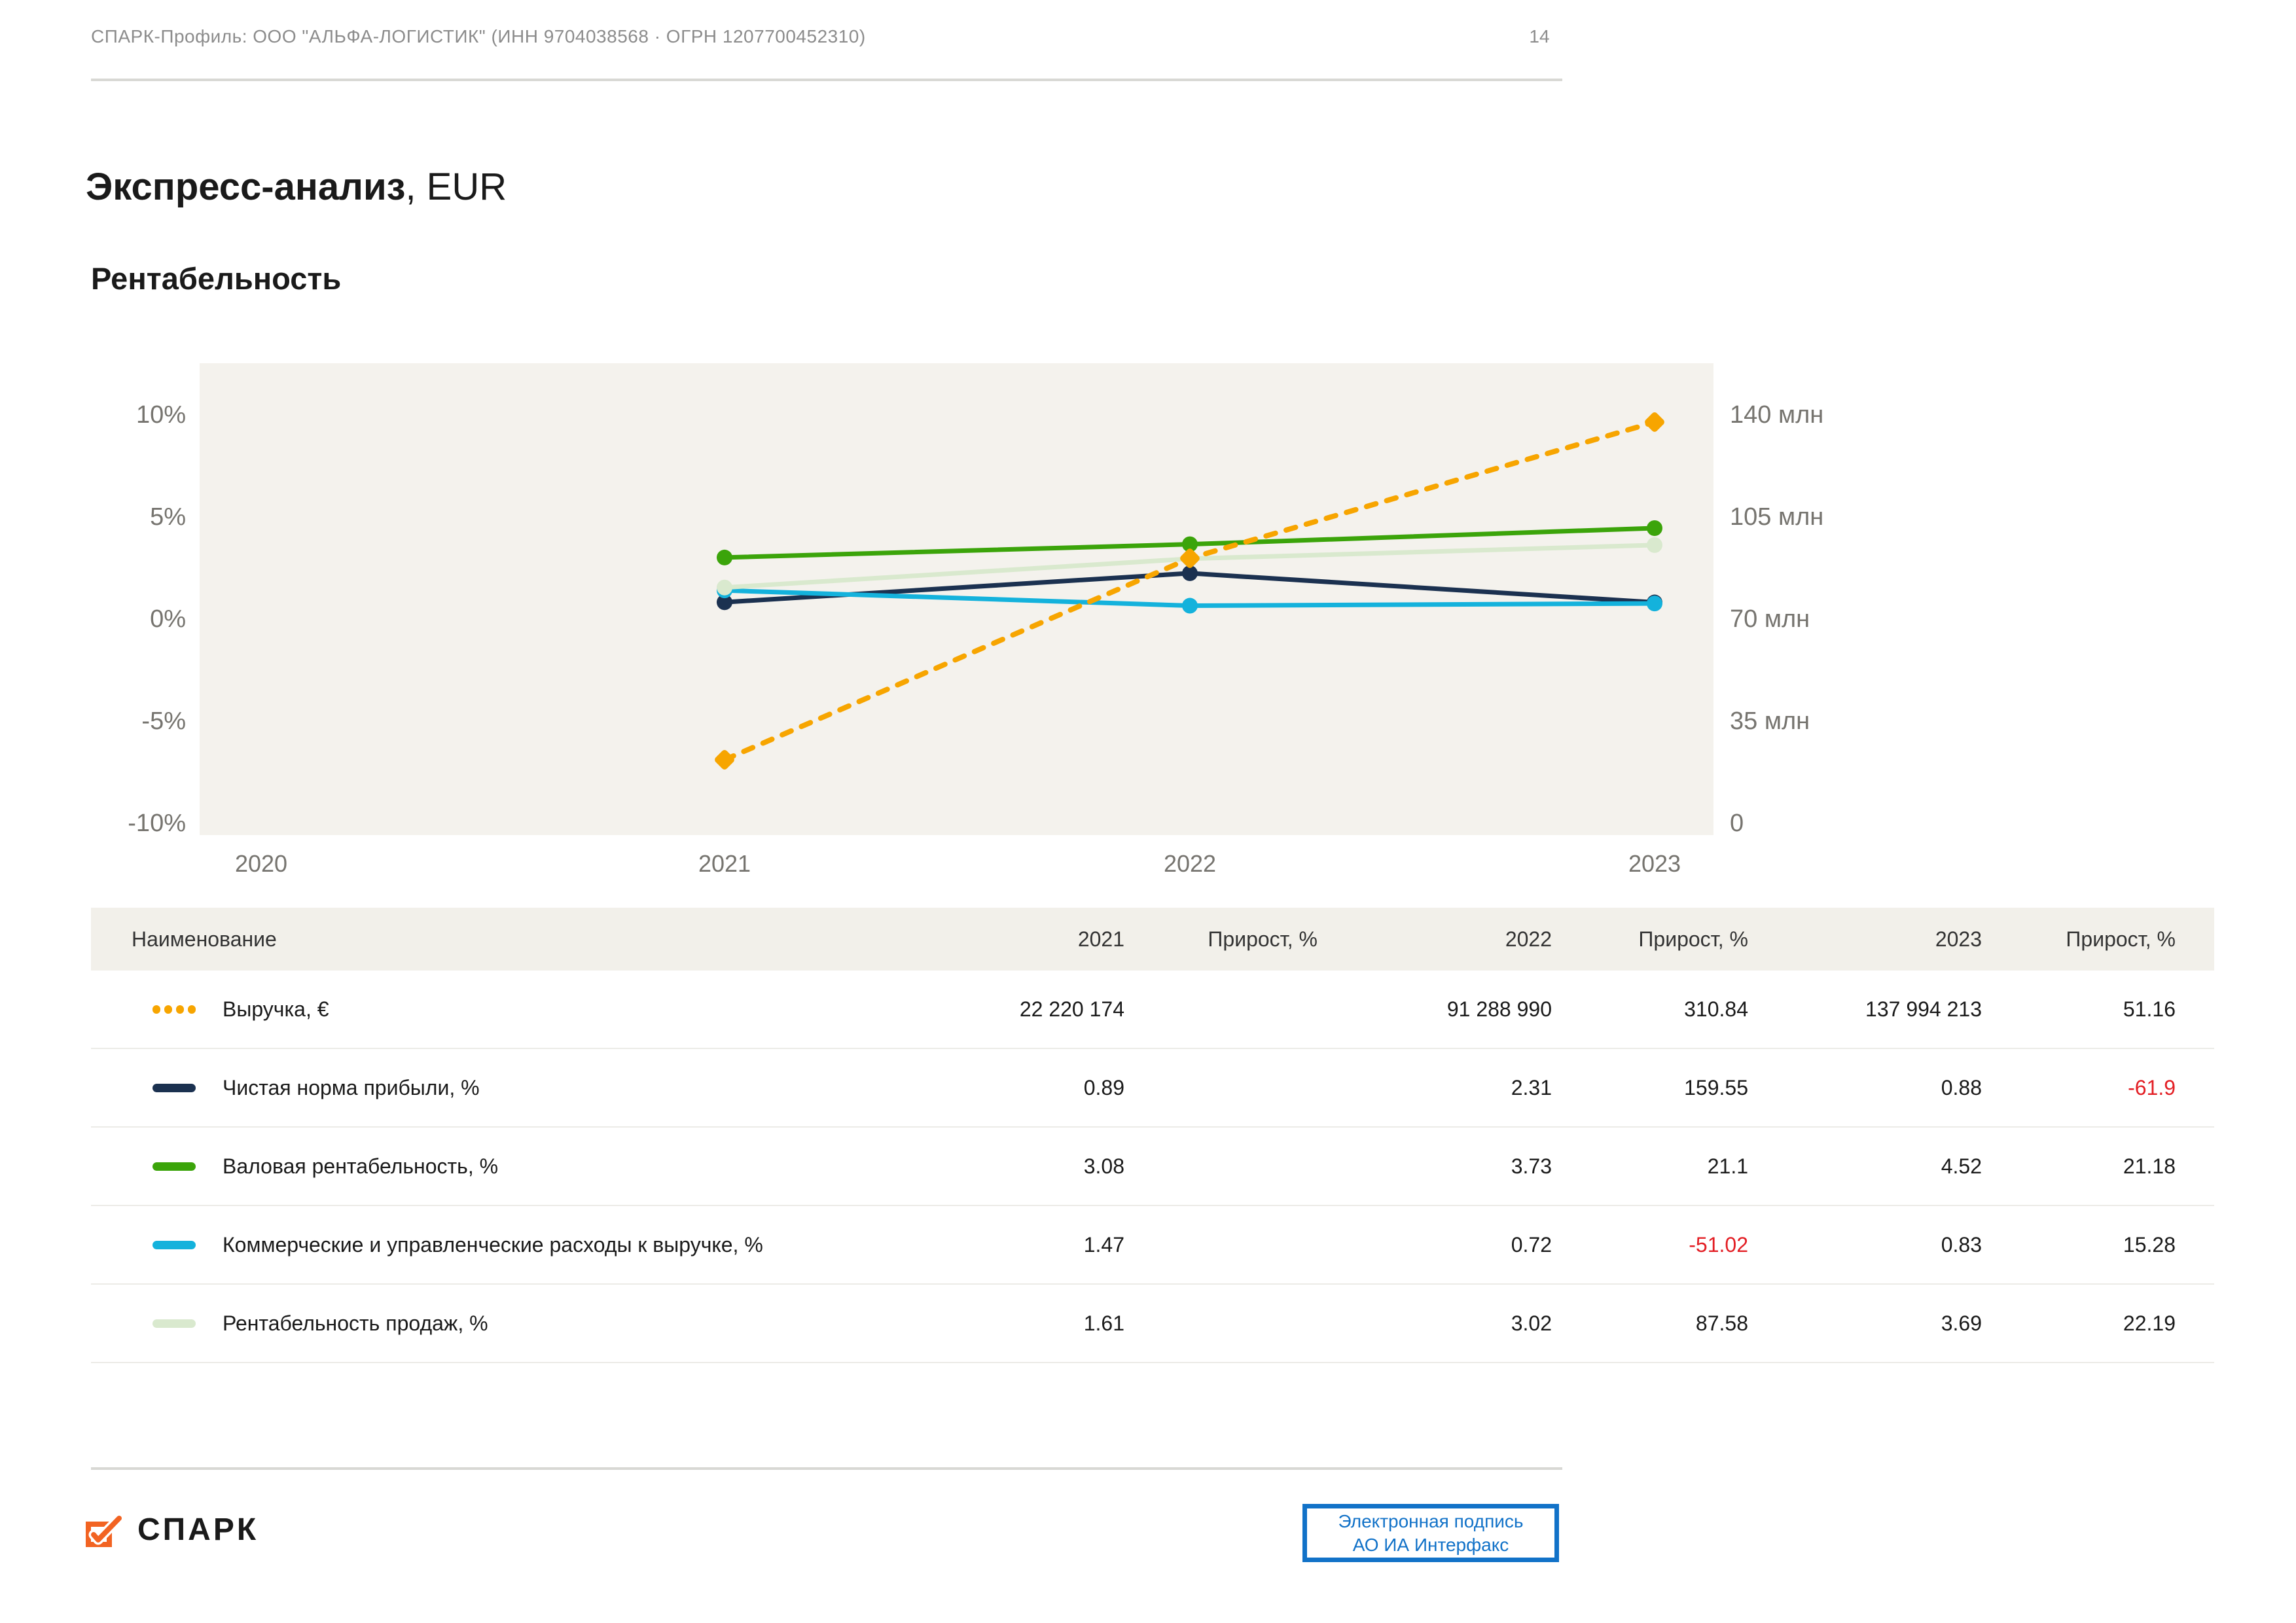 This screenshot has height=1623, width=2296. Describe the element at coordinates (1531, 1087) in the screenshot. I see `metric-value: 2.31` at that location.